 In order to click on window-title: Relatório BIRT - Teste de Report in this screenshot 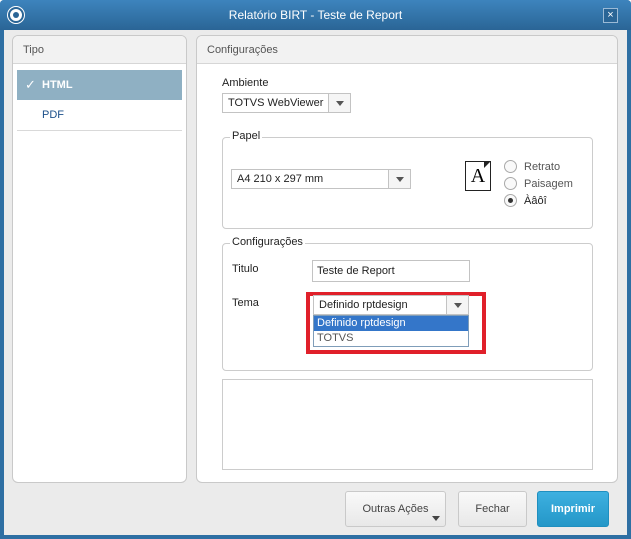, I will do `click(315, 15)`.